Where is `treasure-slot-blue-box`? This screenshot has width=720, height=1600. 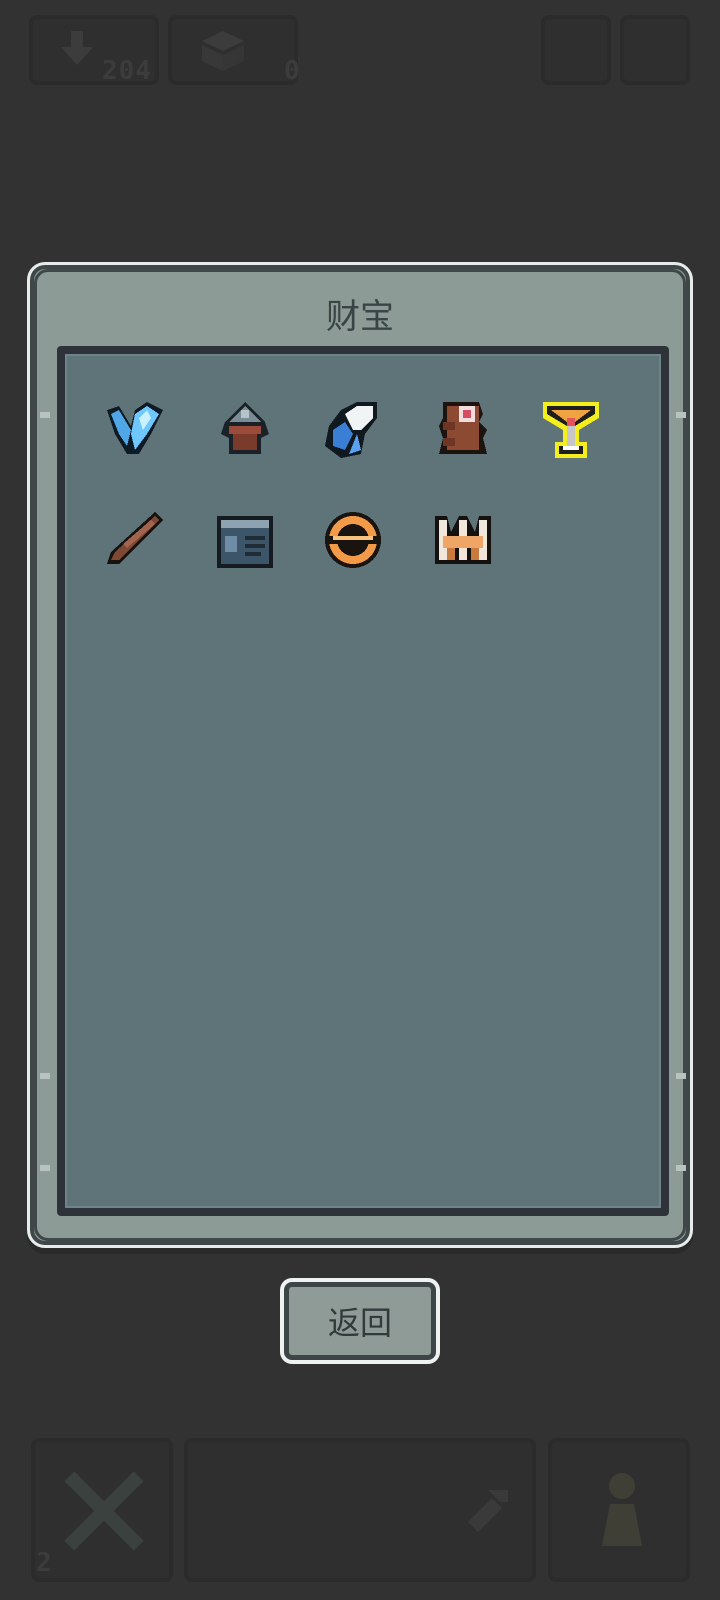 treasure-slot-blue-box is located at coordinates (245, 540).